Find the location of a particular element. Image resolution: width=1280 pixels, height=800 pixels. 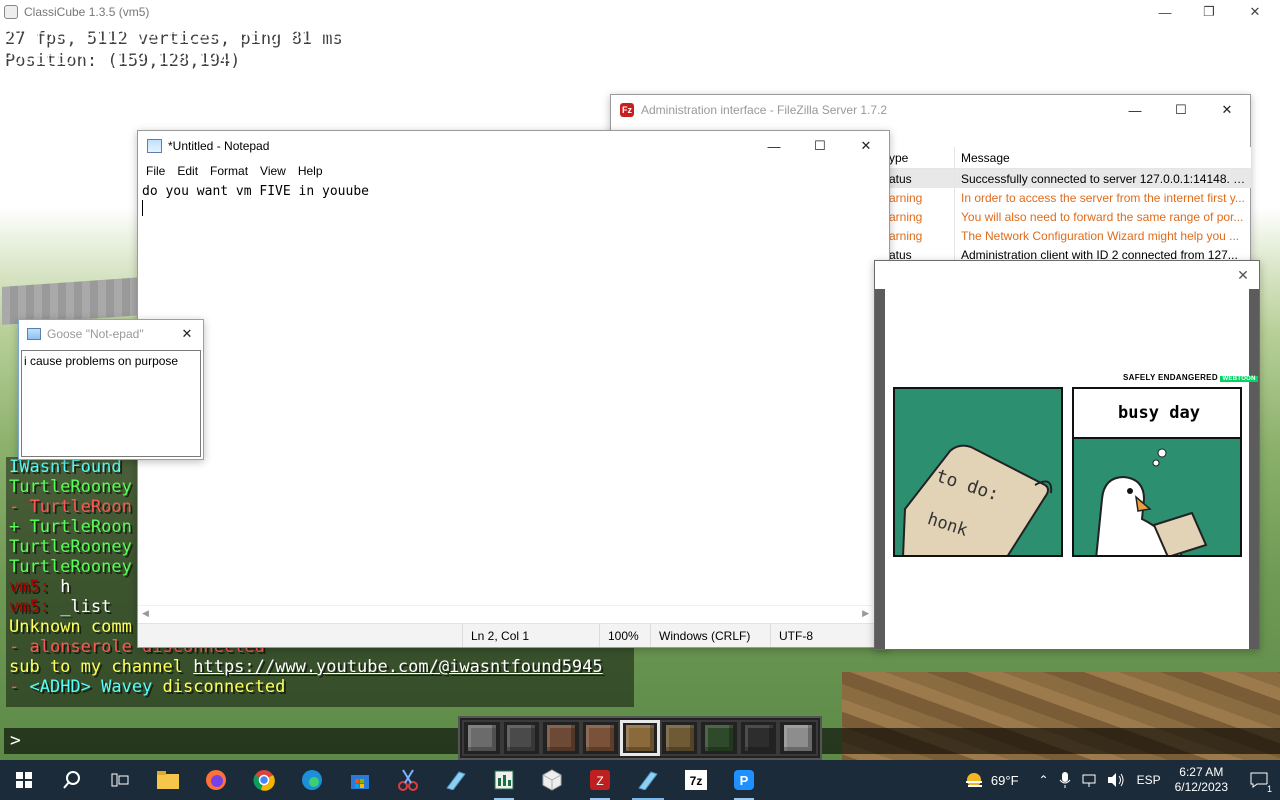

scroll-right-arrow-icon: ▶ is located at coordinates (865, 613).